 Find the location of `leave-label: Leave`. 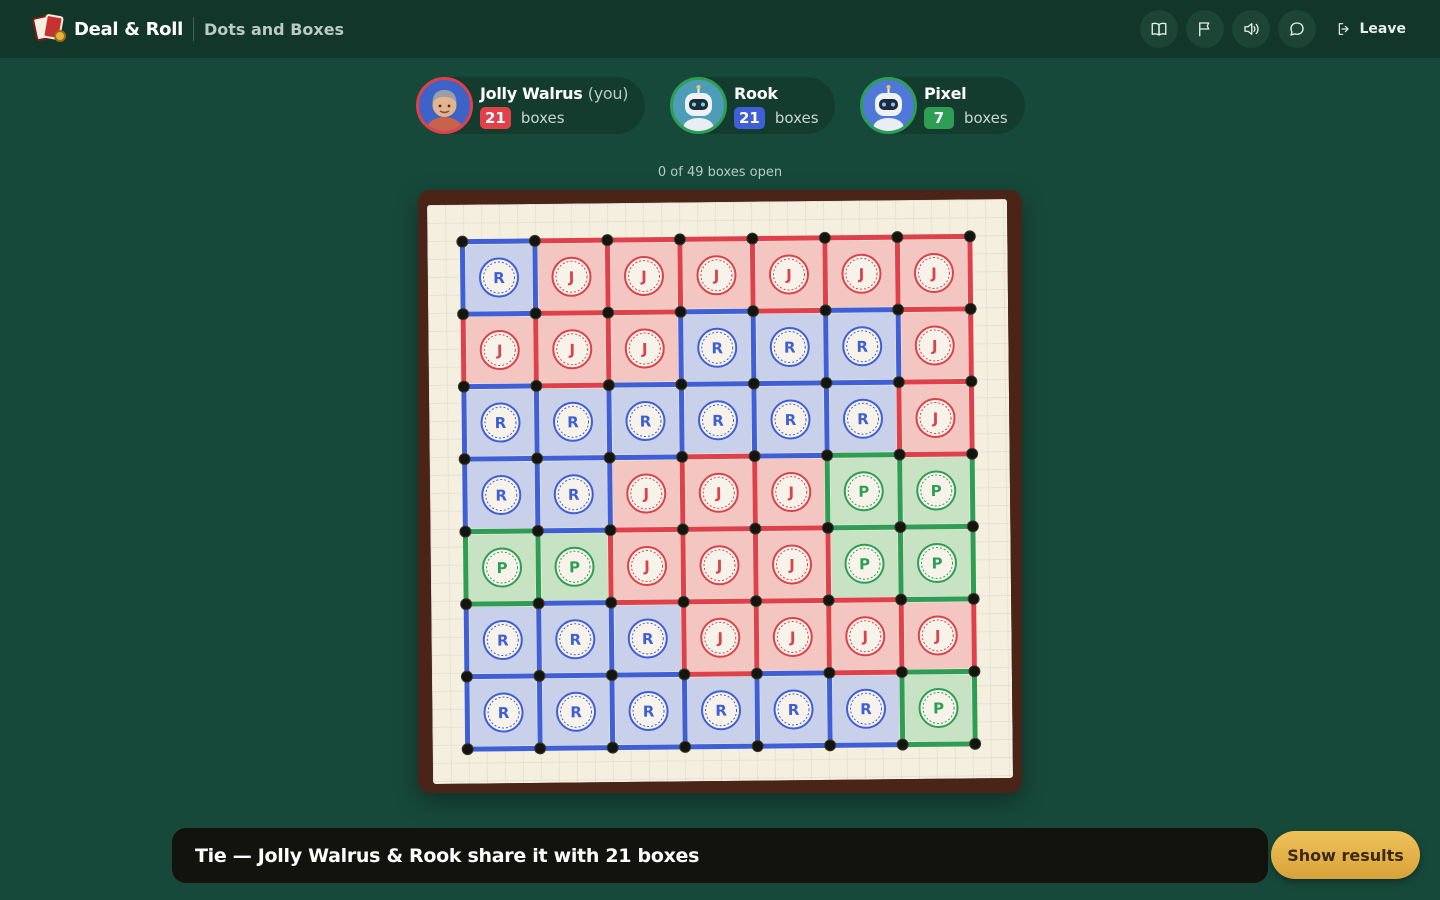

leave-label: Leave is located at coordinates (1382, 29).